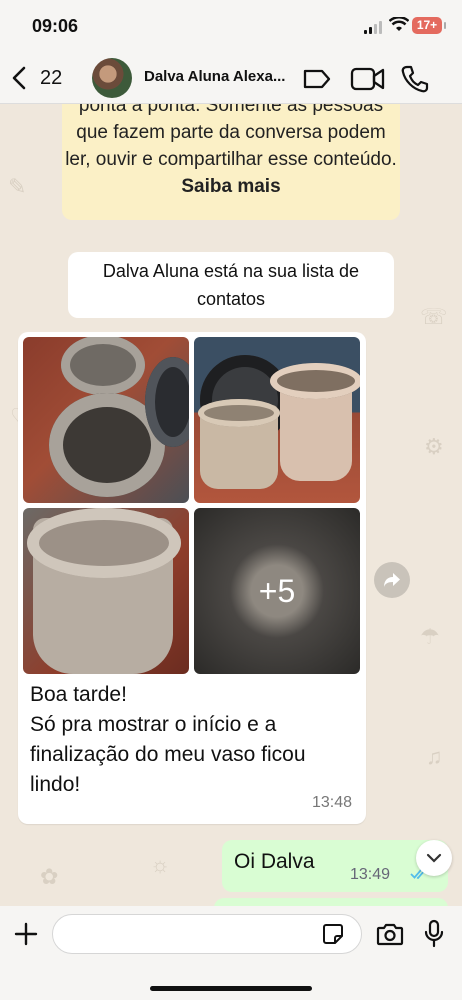 The image size is (462, 1000). Describe the element at coordinates (160, 864) in the screenshot. I see `doodle-pattern: ☼` at that location.